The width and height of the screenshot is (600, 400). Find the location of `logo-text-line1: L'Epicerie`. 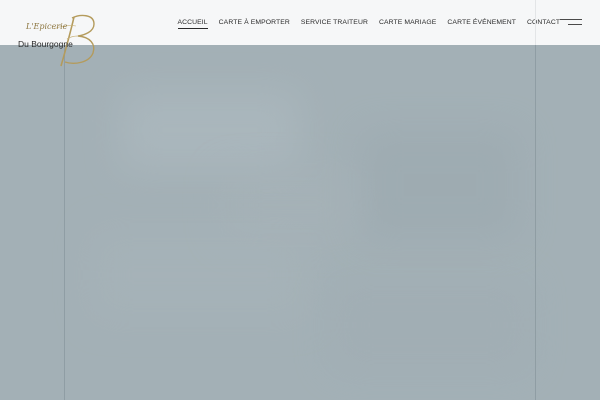

logo-text-line1: L'Epicerie is located at coordinates (47, 26).